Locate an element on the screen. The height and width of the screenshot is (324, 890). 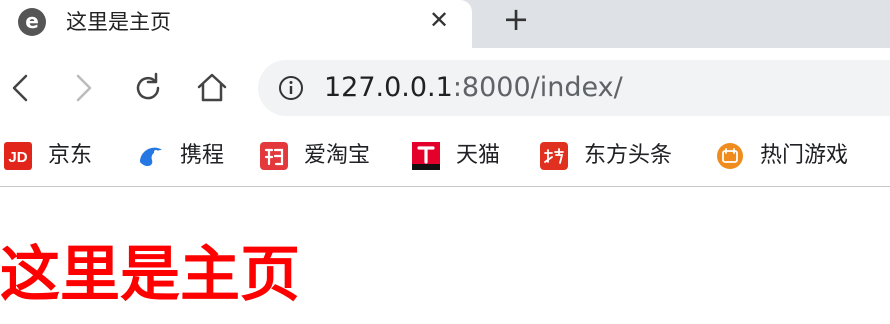
bookmark-label: 东方头条 is located at coordinates (628, 155).